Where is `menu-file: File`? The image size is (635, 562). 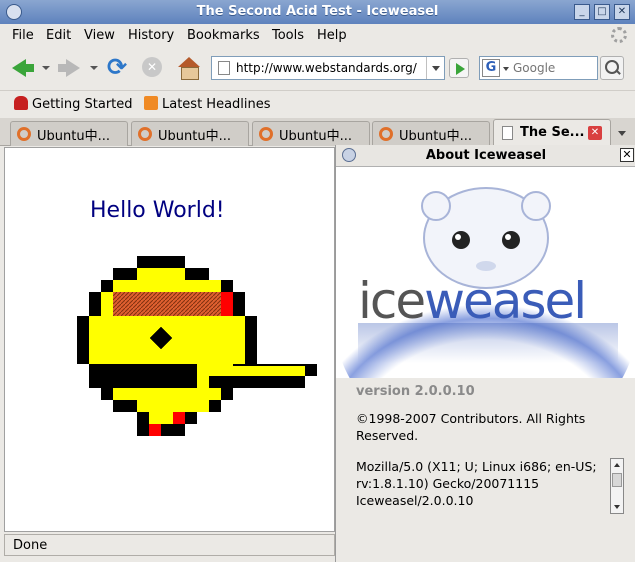 menu-file: File is located at coordinates (23, 35).